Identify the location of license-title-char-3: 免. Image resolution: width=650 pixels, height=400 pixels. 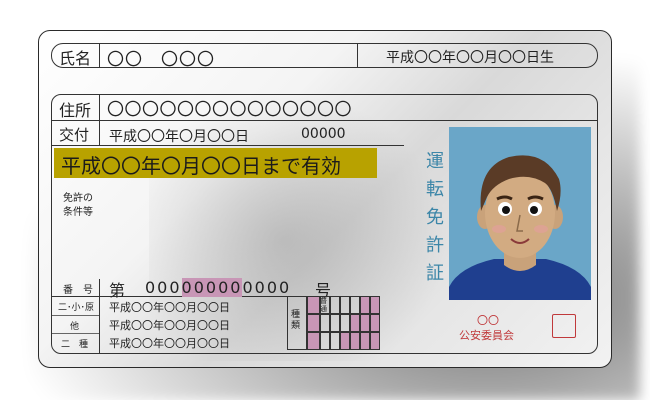
(435, 217).